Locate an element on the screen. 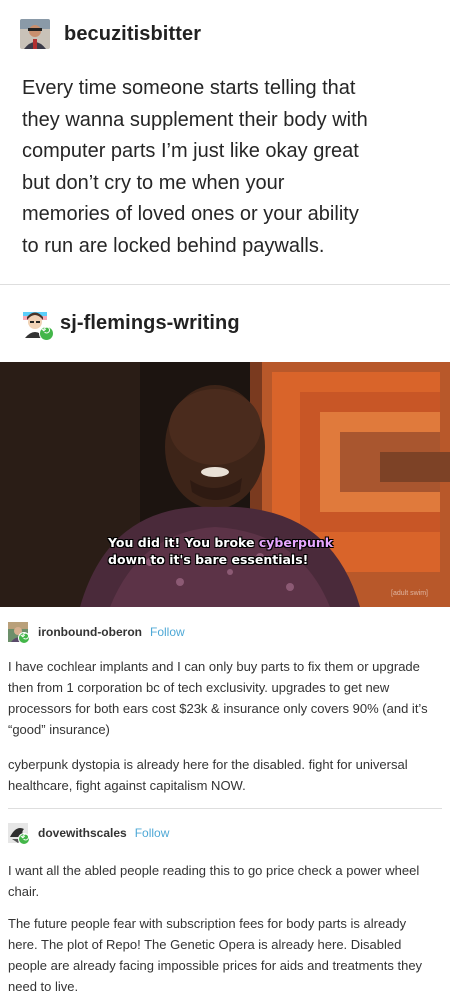  reblog-username-dove: dovewithscales is located at coordinates (82, 833).